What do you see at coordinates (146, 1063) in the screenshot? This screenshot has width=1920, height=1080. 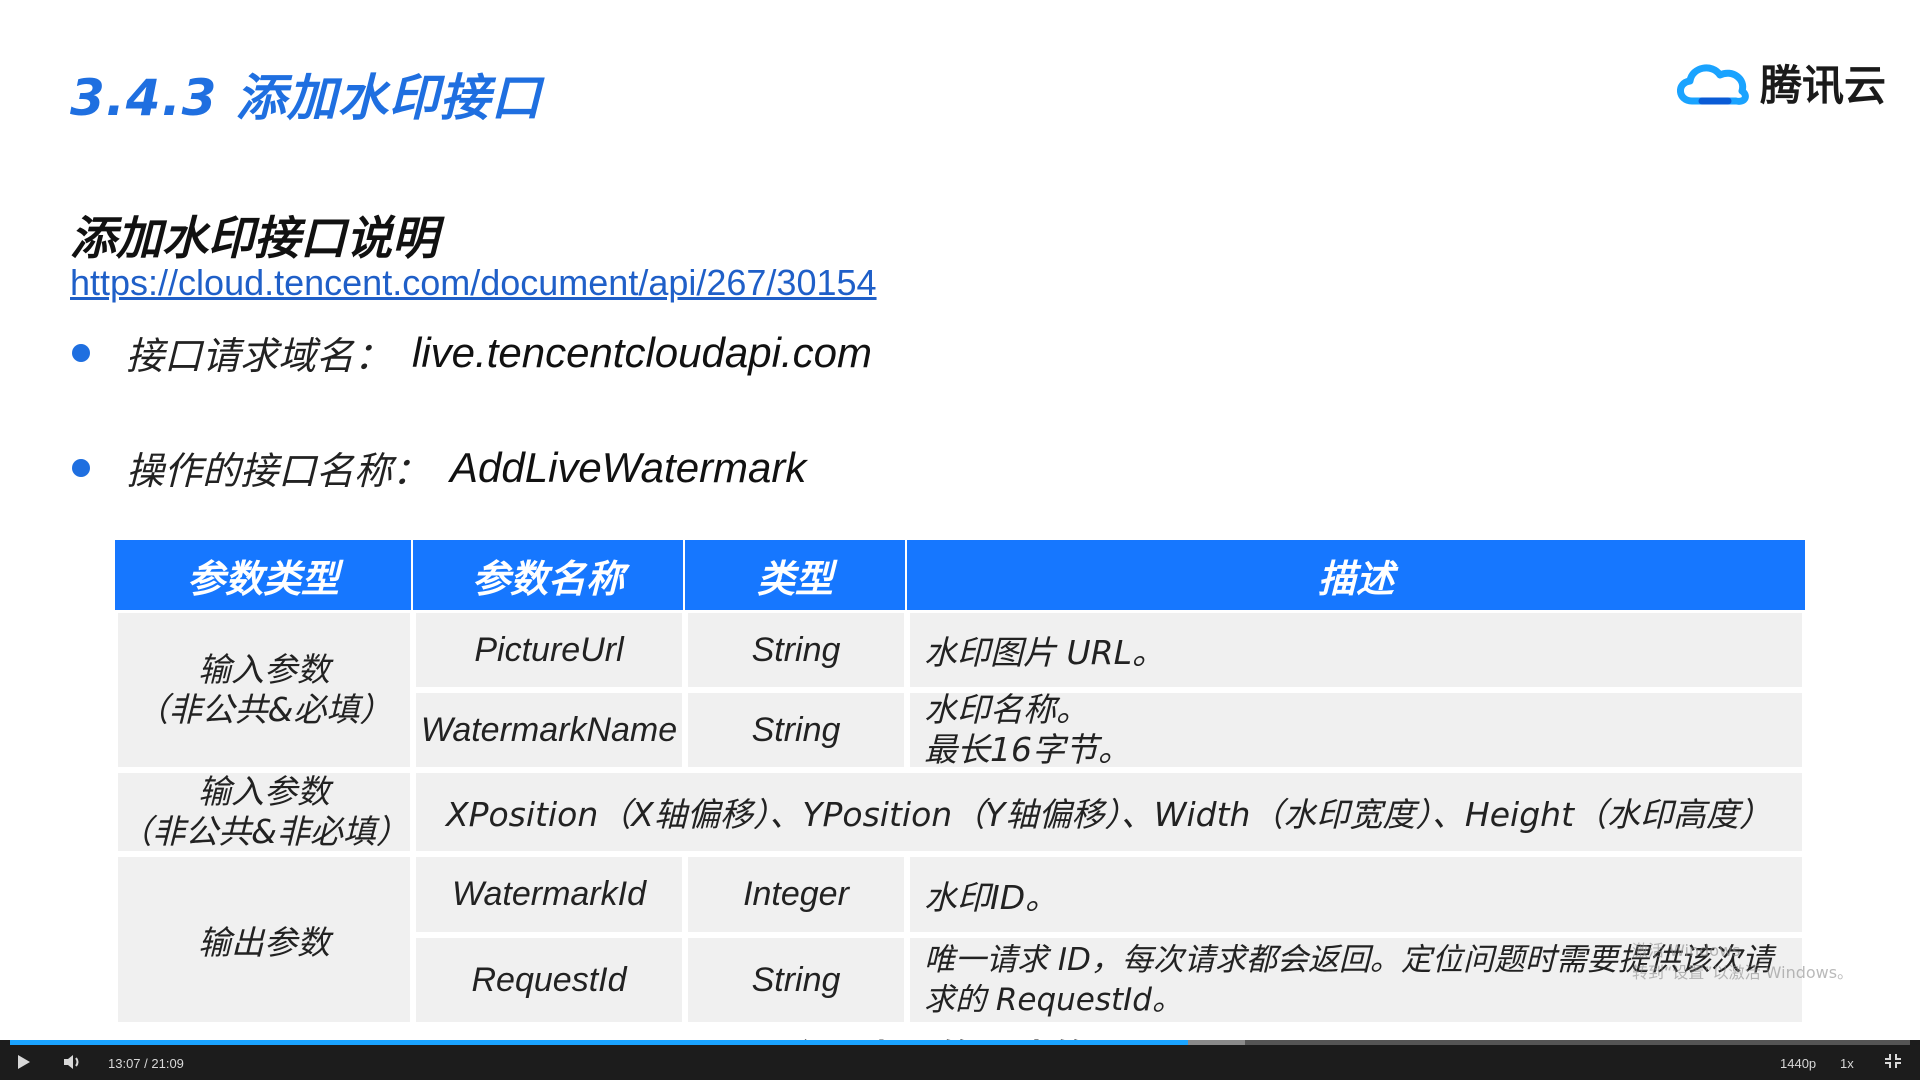 I see `time-display: 13:07 / 21:09` at bounding box center [146, 1063].